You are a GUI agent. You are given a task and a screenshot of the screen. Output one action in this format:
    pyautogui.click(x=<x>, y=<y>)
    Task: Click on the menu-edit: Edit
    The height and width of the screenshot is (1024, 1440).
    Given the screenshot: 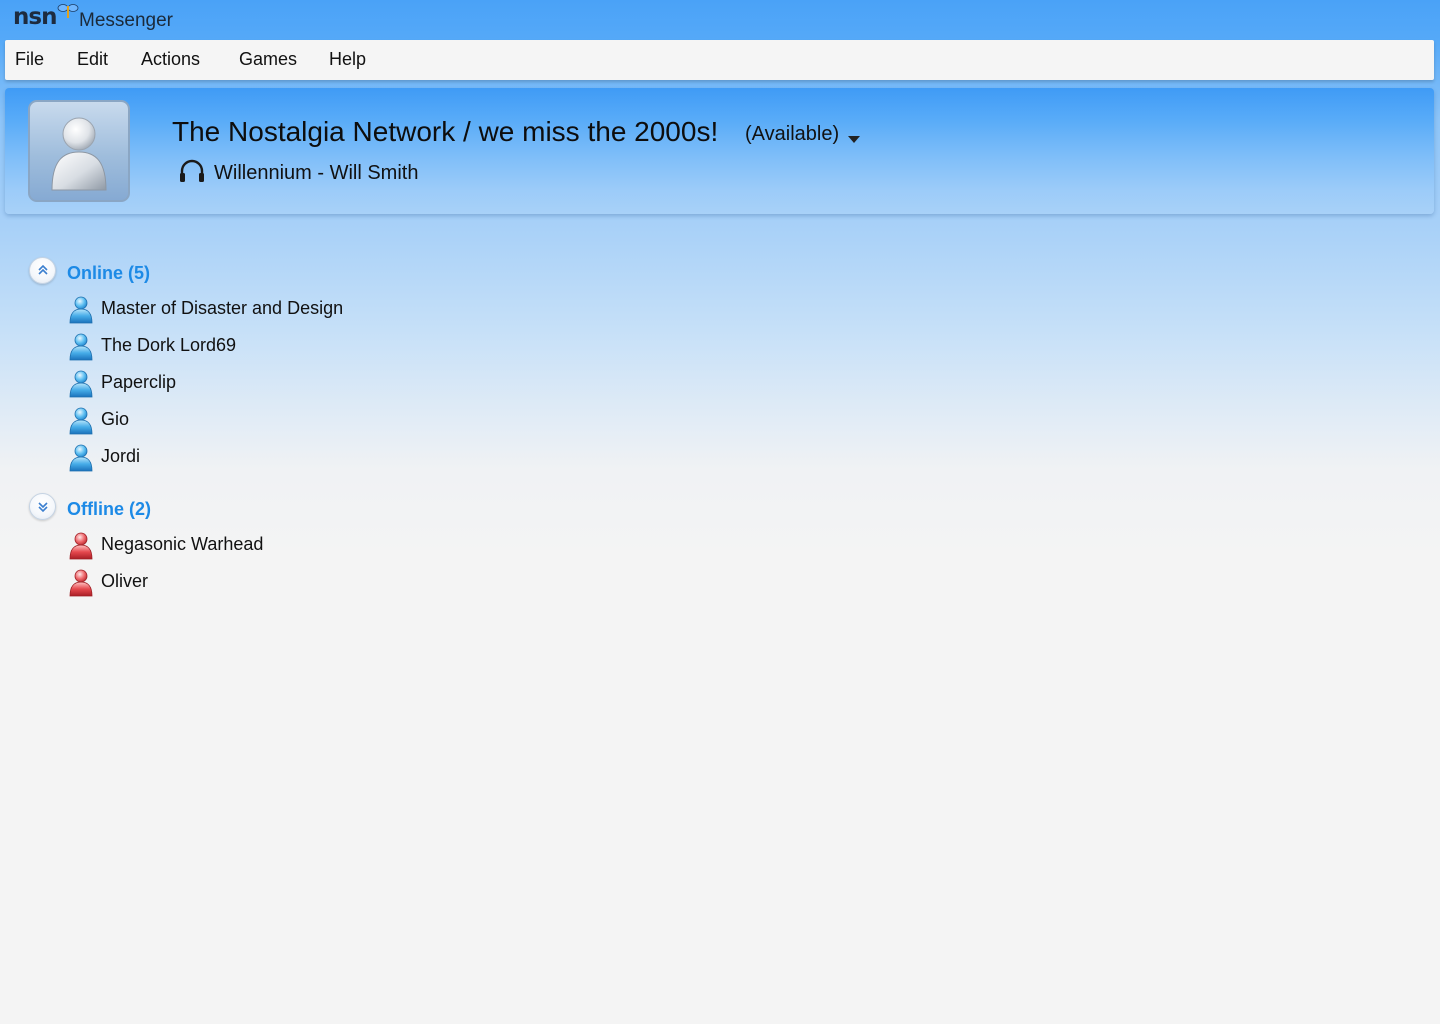 What is the action you would take?
    pyautogui.click(x=92, y=59)
    